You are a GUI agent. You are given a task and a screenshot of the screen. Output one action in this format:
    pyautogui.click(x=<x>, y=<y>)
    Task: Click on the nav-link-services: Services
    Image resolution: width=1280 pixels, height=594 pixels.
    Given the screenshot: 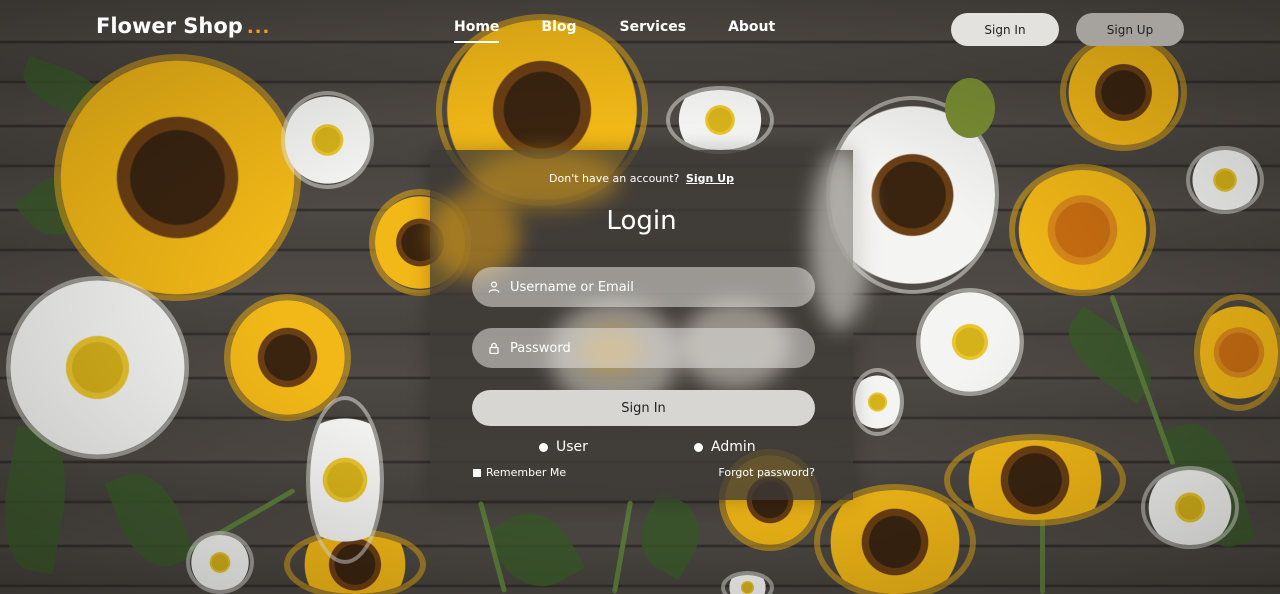 What is the action you would take?
    pyautogui.click(x=653, y=31)
    